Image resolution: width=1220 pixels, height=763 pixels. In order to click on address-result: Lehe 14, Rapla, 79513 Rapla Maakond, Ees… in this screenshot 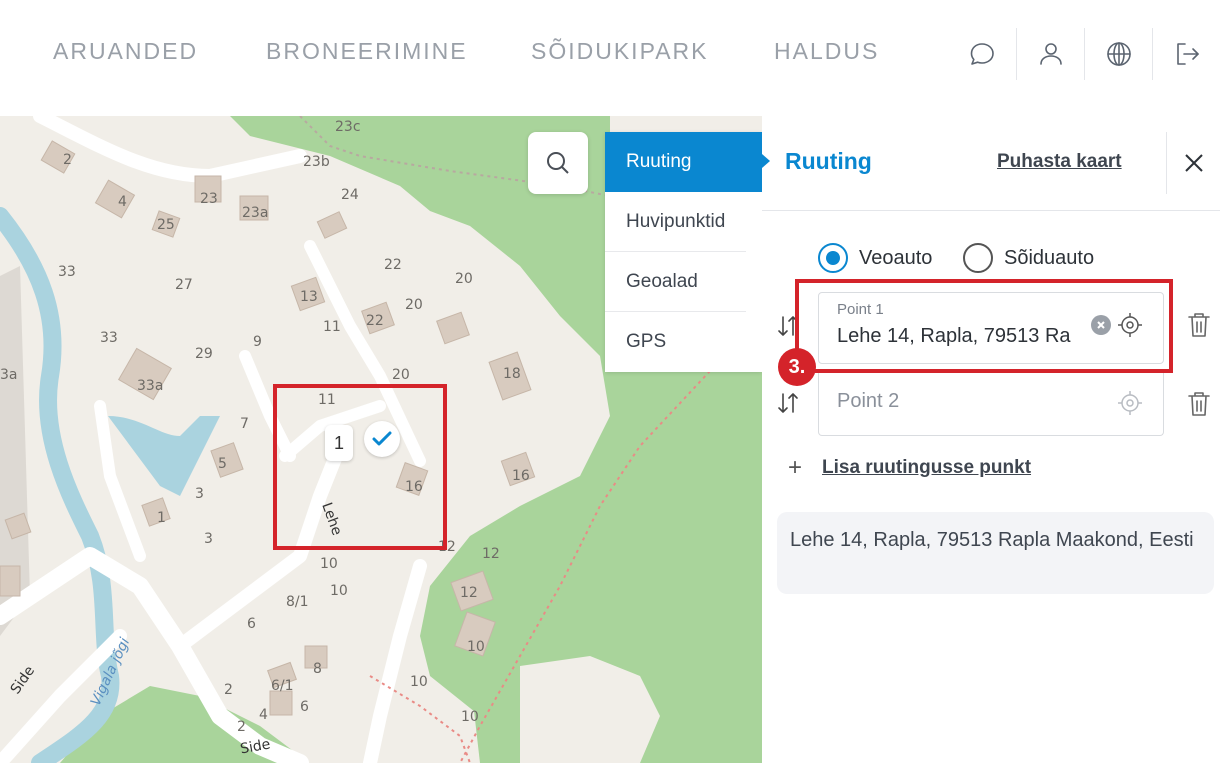, I will do `click(995, 553)`.